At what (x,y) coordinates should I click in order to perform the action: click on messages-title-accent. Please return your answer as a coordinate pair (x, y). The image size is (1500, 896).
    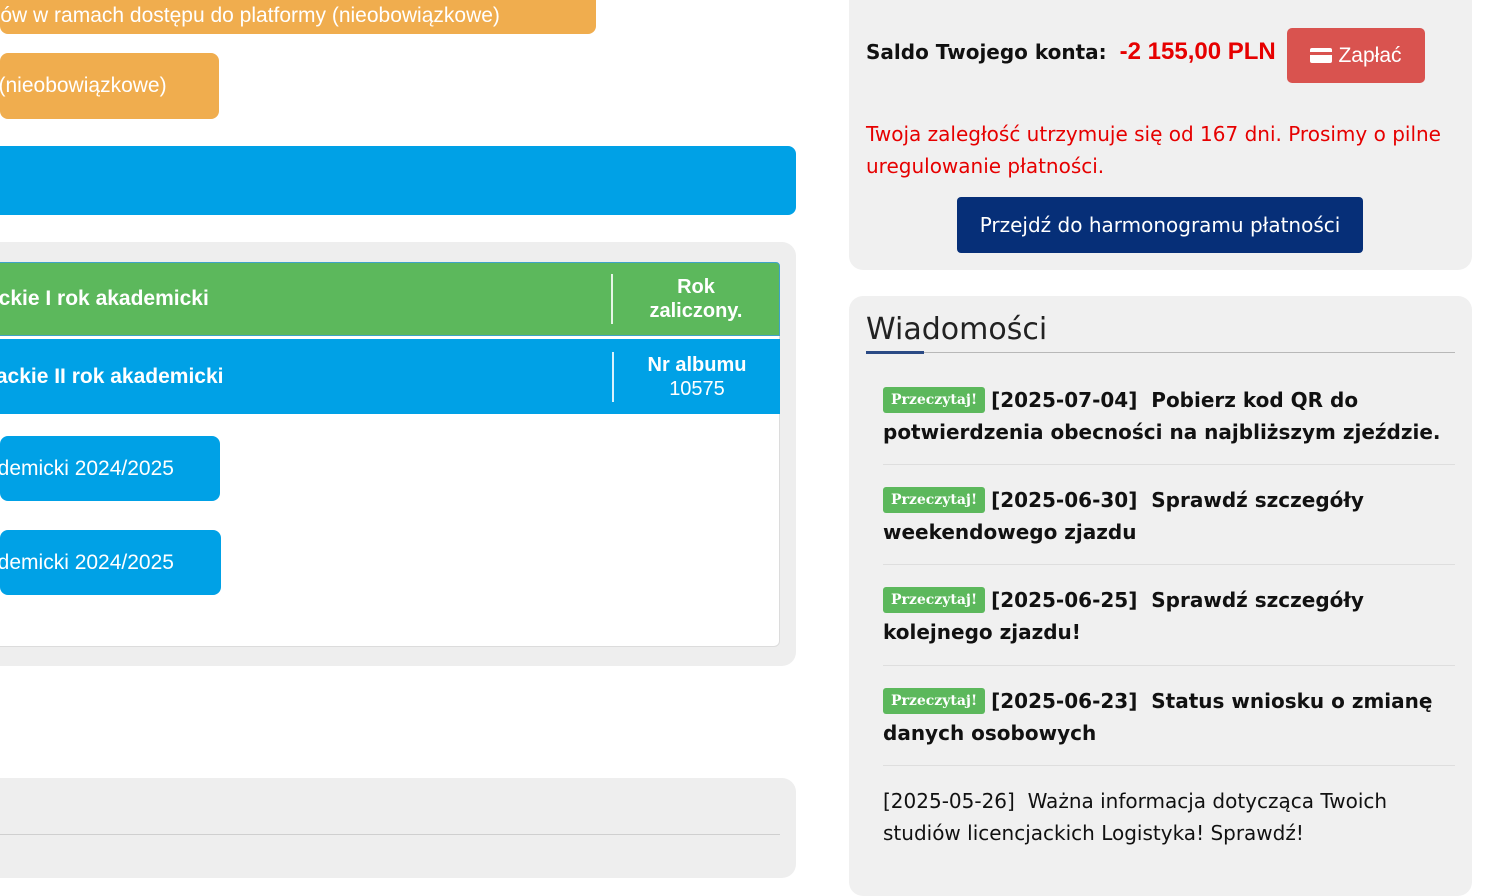
    Looking at the image, I should click on (895, 352).